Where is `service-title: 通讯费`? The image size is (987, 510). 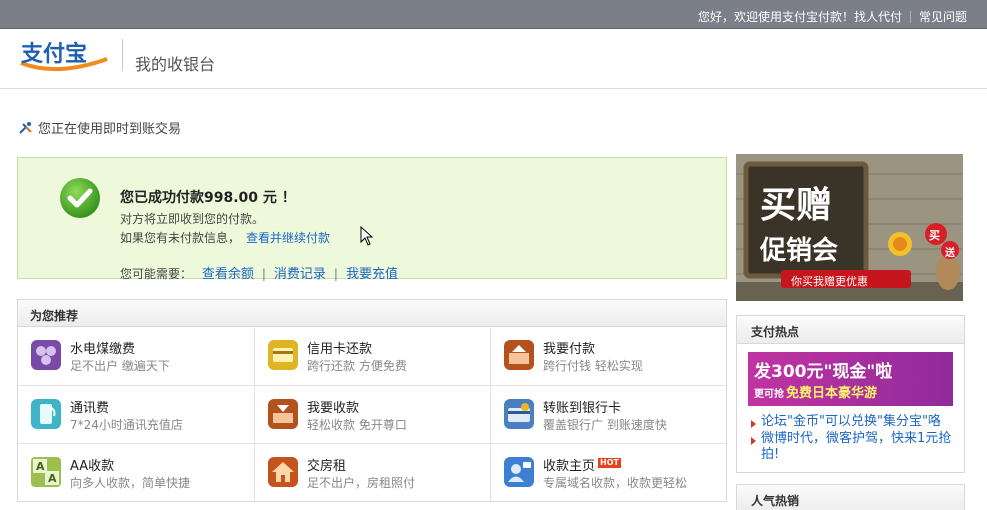
service-title: 通讯费 is located at coordinates (90, 408).